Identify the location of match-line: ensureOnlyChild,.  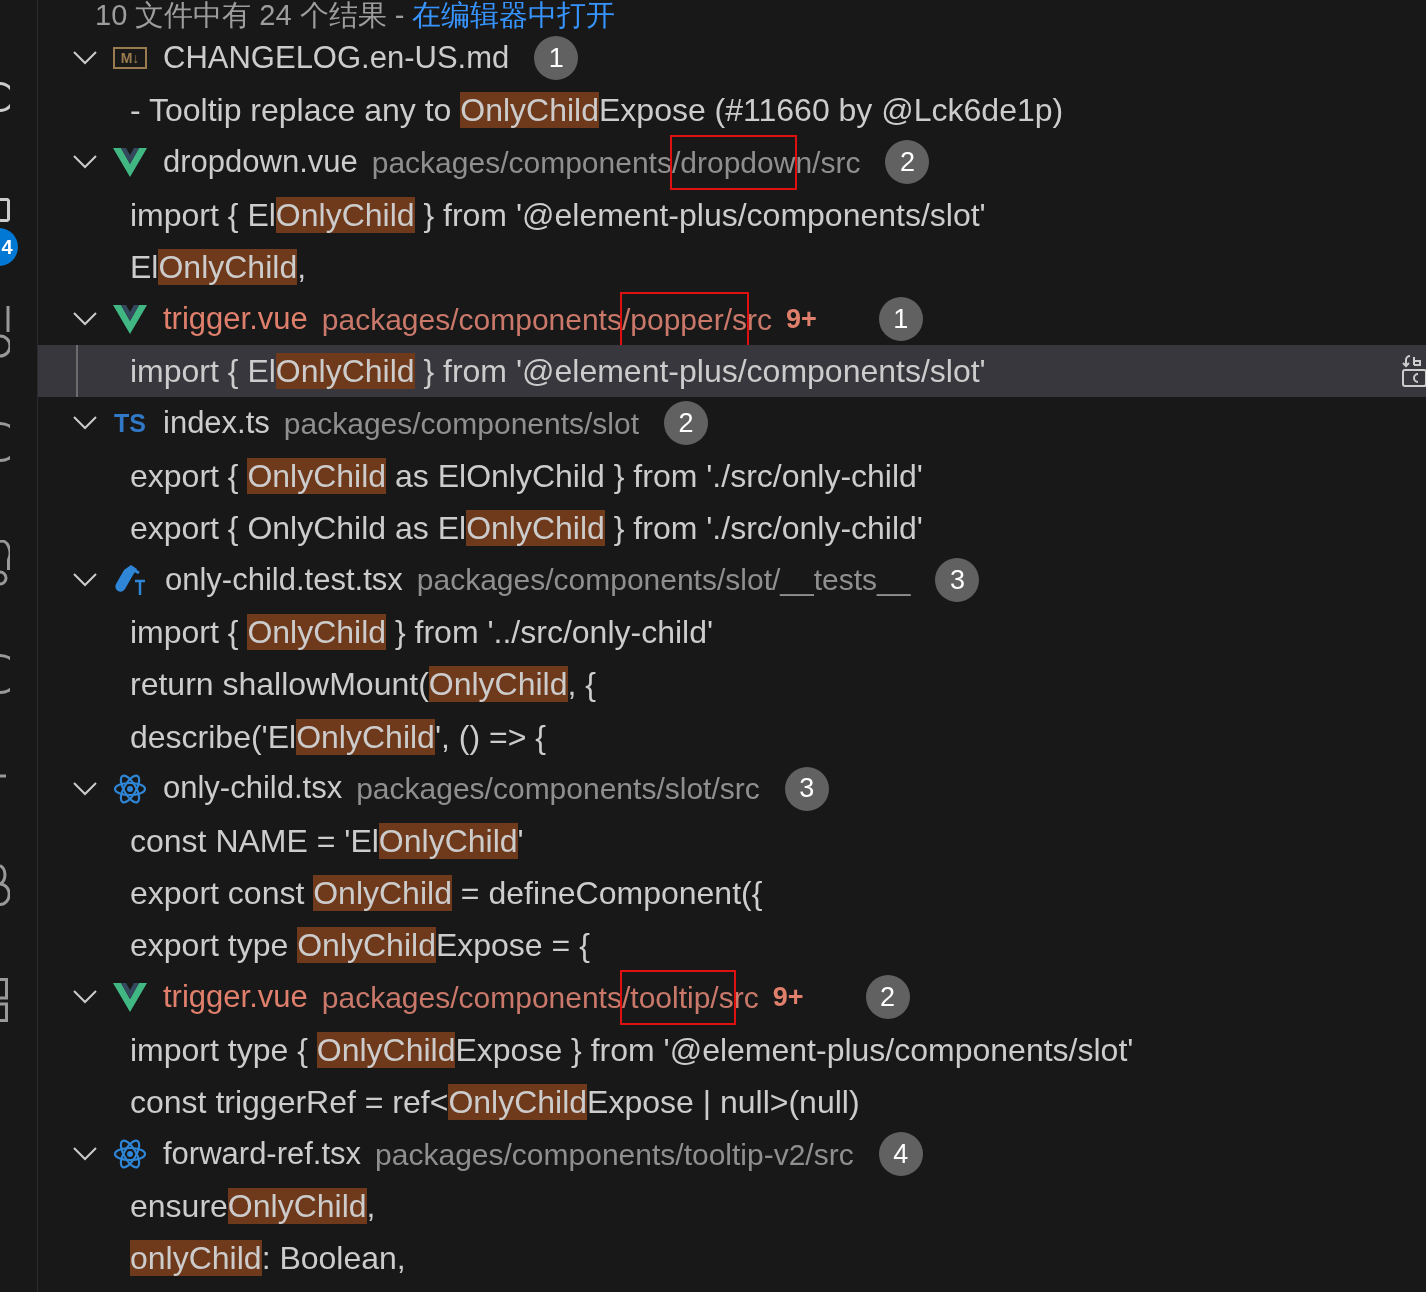
(253, 1206).